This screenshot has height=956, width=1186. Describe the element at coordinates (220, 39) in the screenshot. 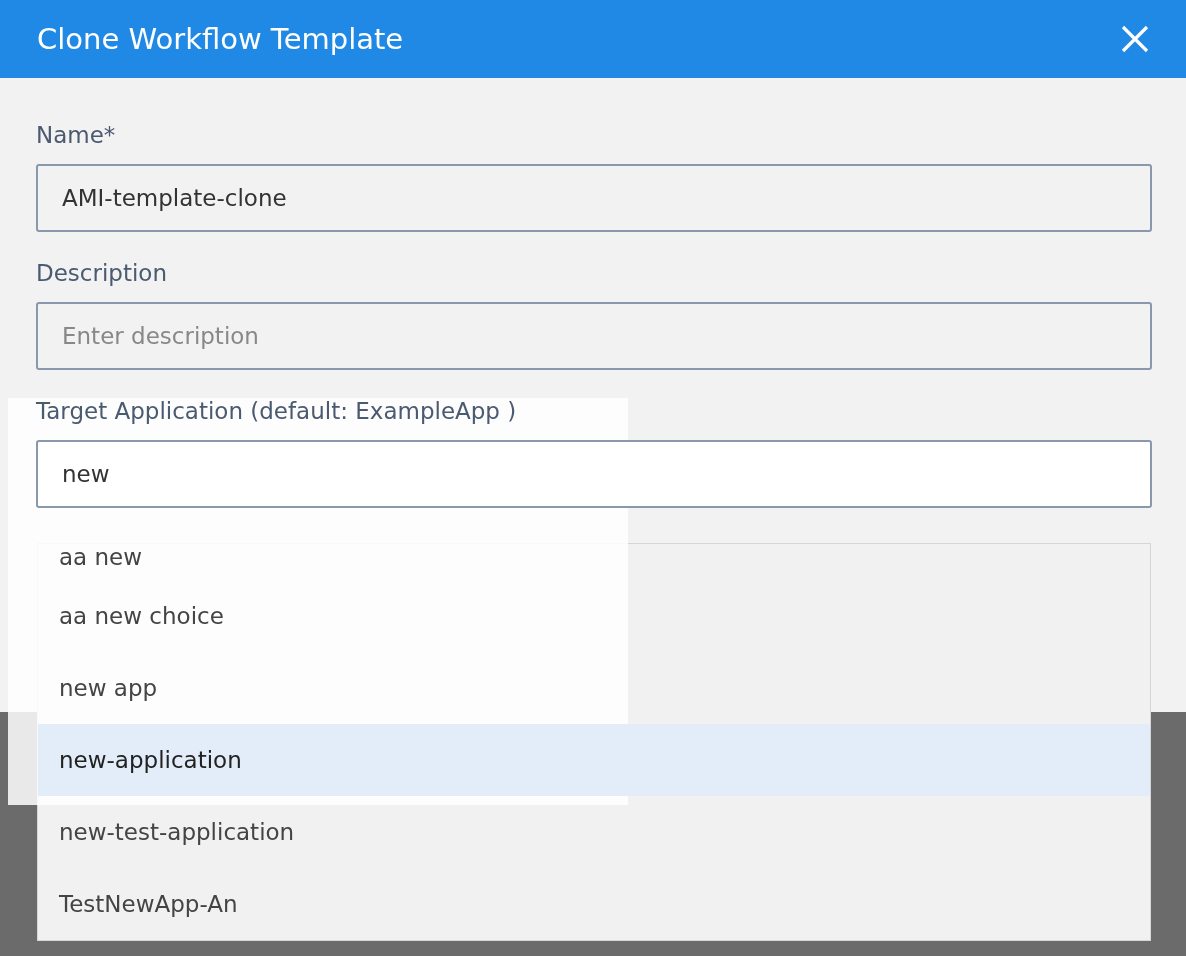

I see `dialog-title: Clone Workflow Template` at that location.